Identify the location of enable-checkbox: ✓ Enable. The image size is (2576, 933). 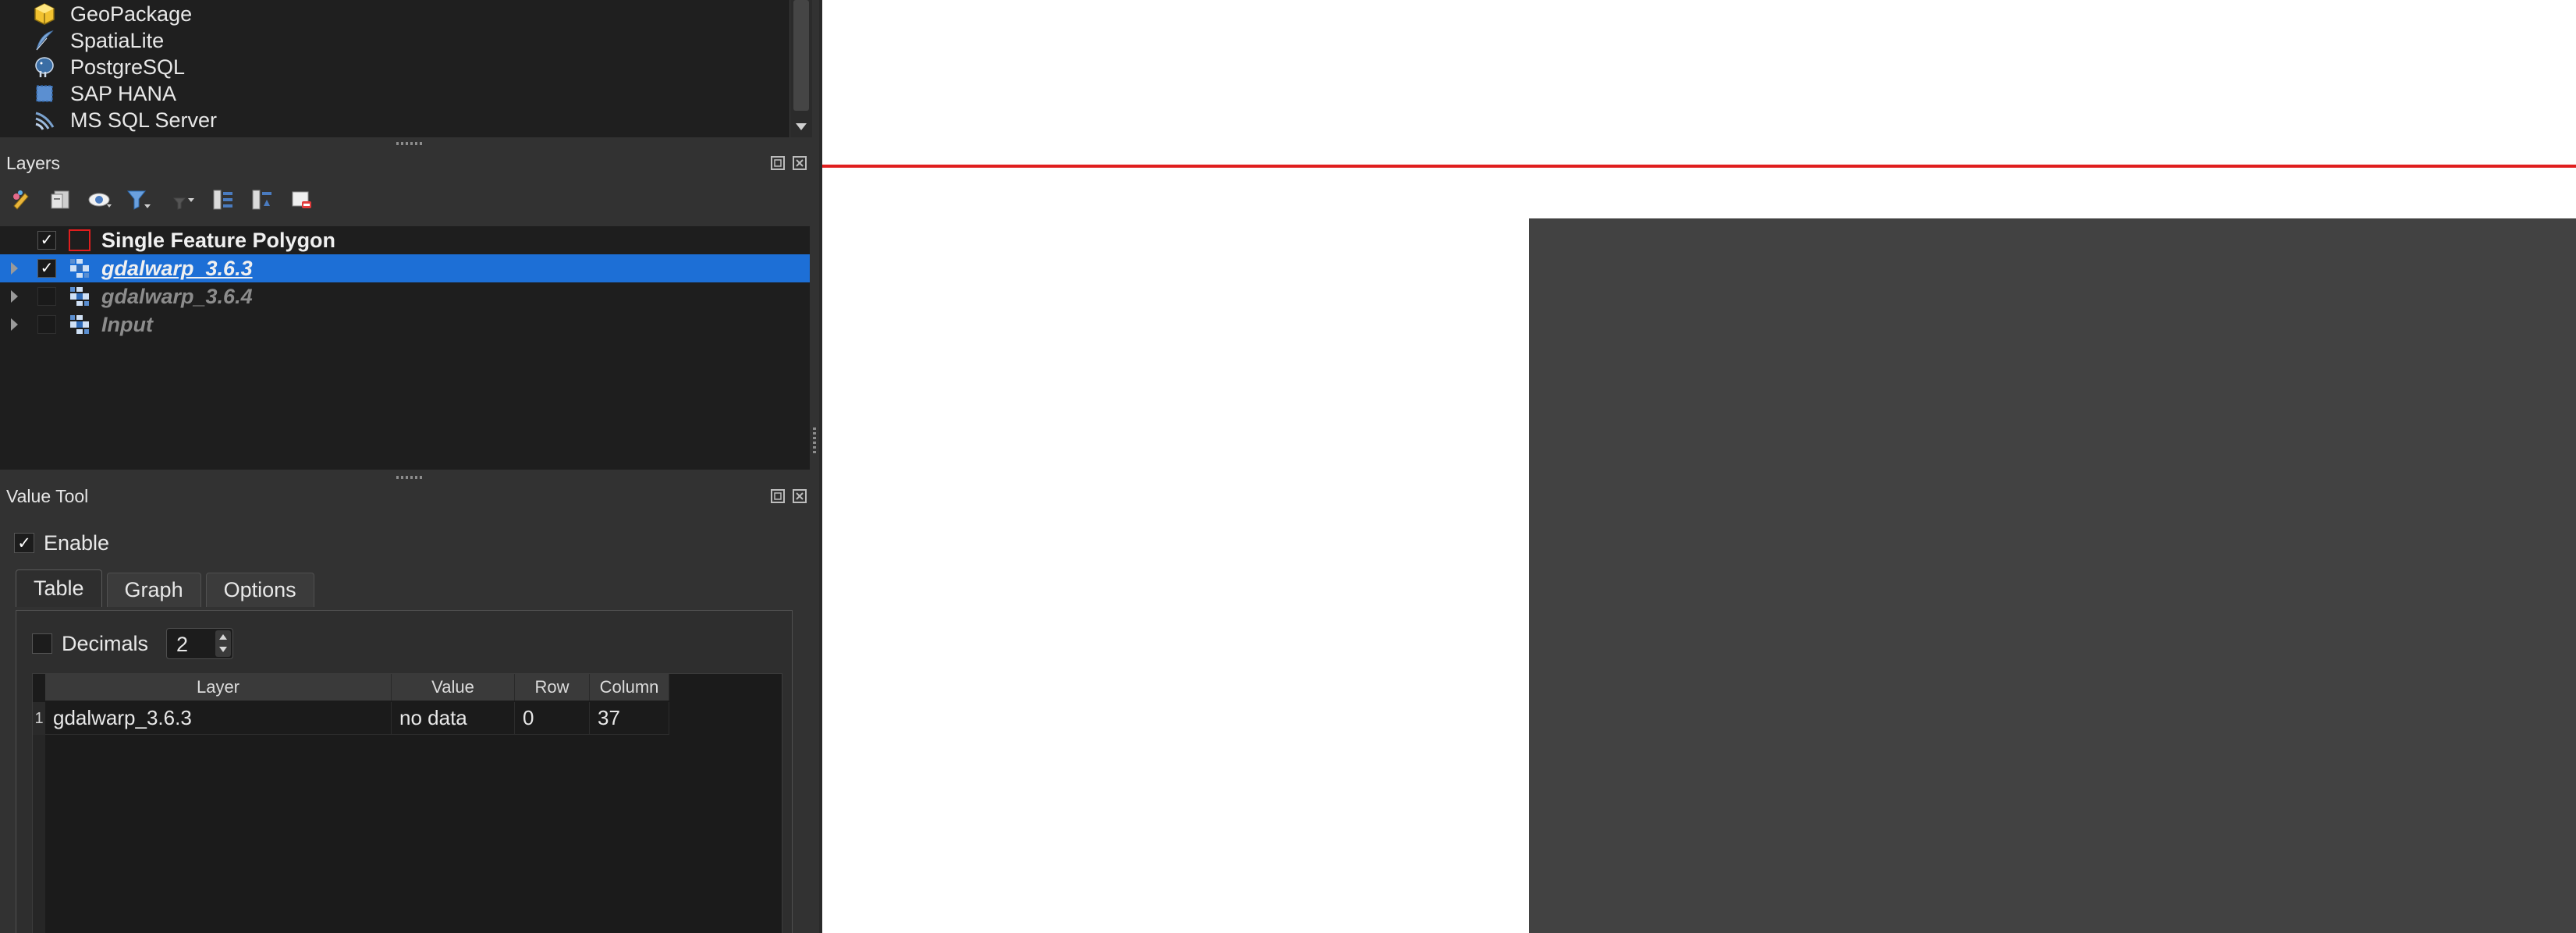
(61, 543).